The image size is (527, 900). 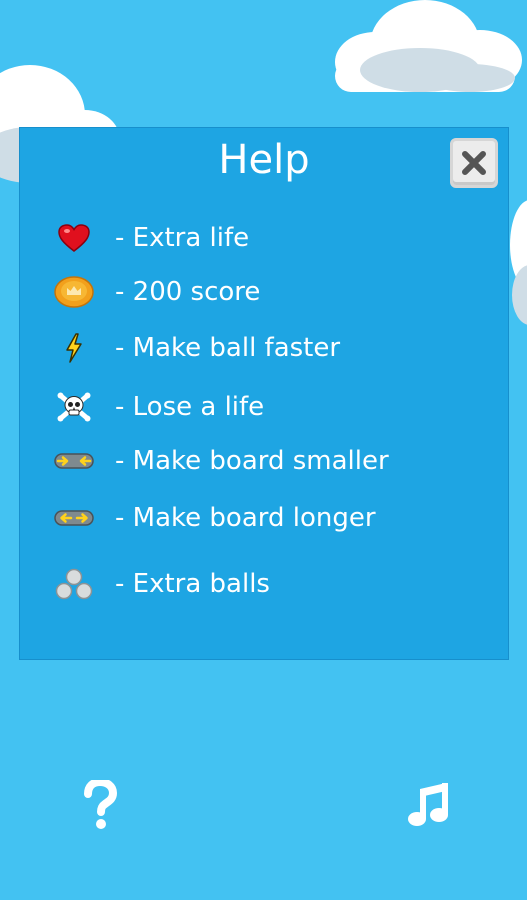 I want to click on help-item-lose-life: - Lose a life, so click(x=264, y=407).